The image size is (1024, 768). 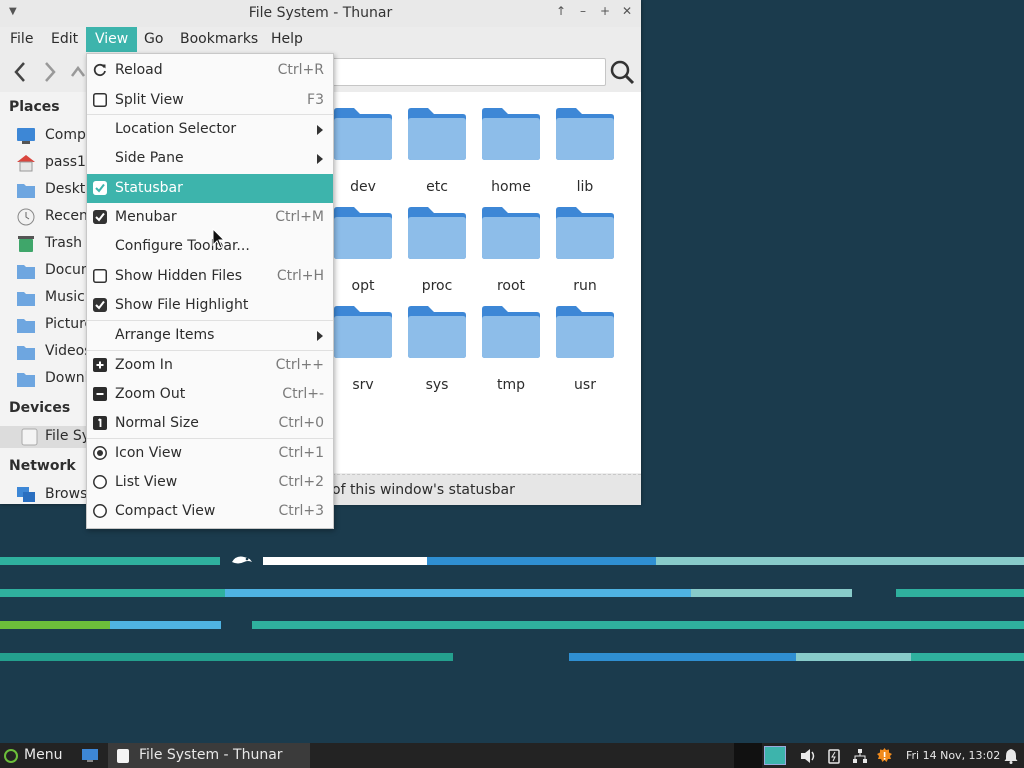 I want to click on updates-icon, so click(x=884, y=755).